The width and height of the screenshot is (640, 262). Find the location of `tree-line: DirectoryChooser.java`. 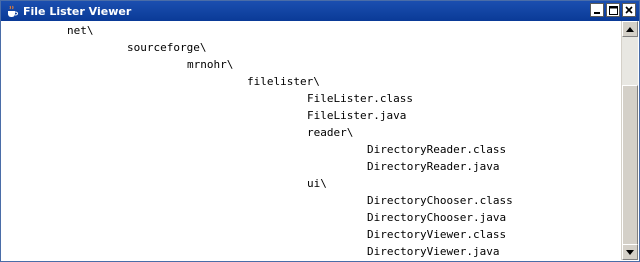

tree-line: DirectoryChooser.java is located at coordinates (437, 217).